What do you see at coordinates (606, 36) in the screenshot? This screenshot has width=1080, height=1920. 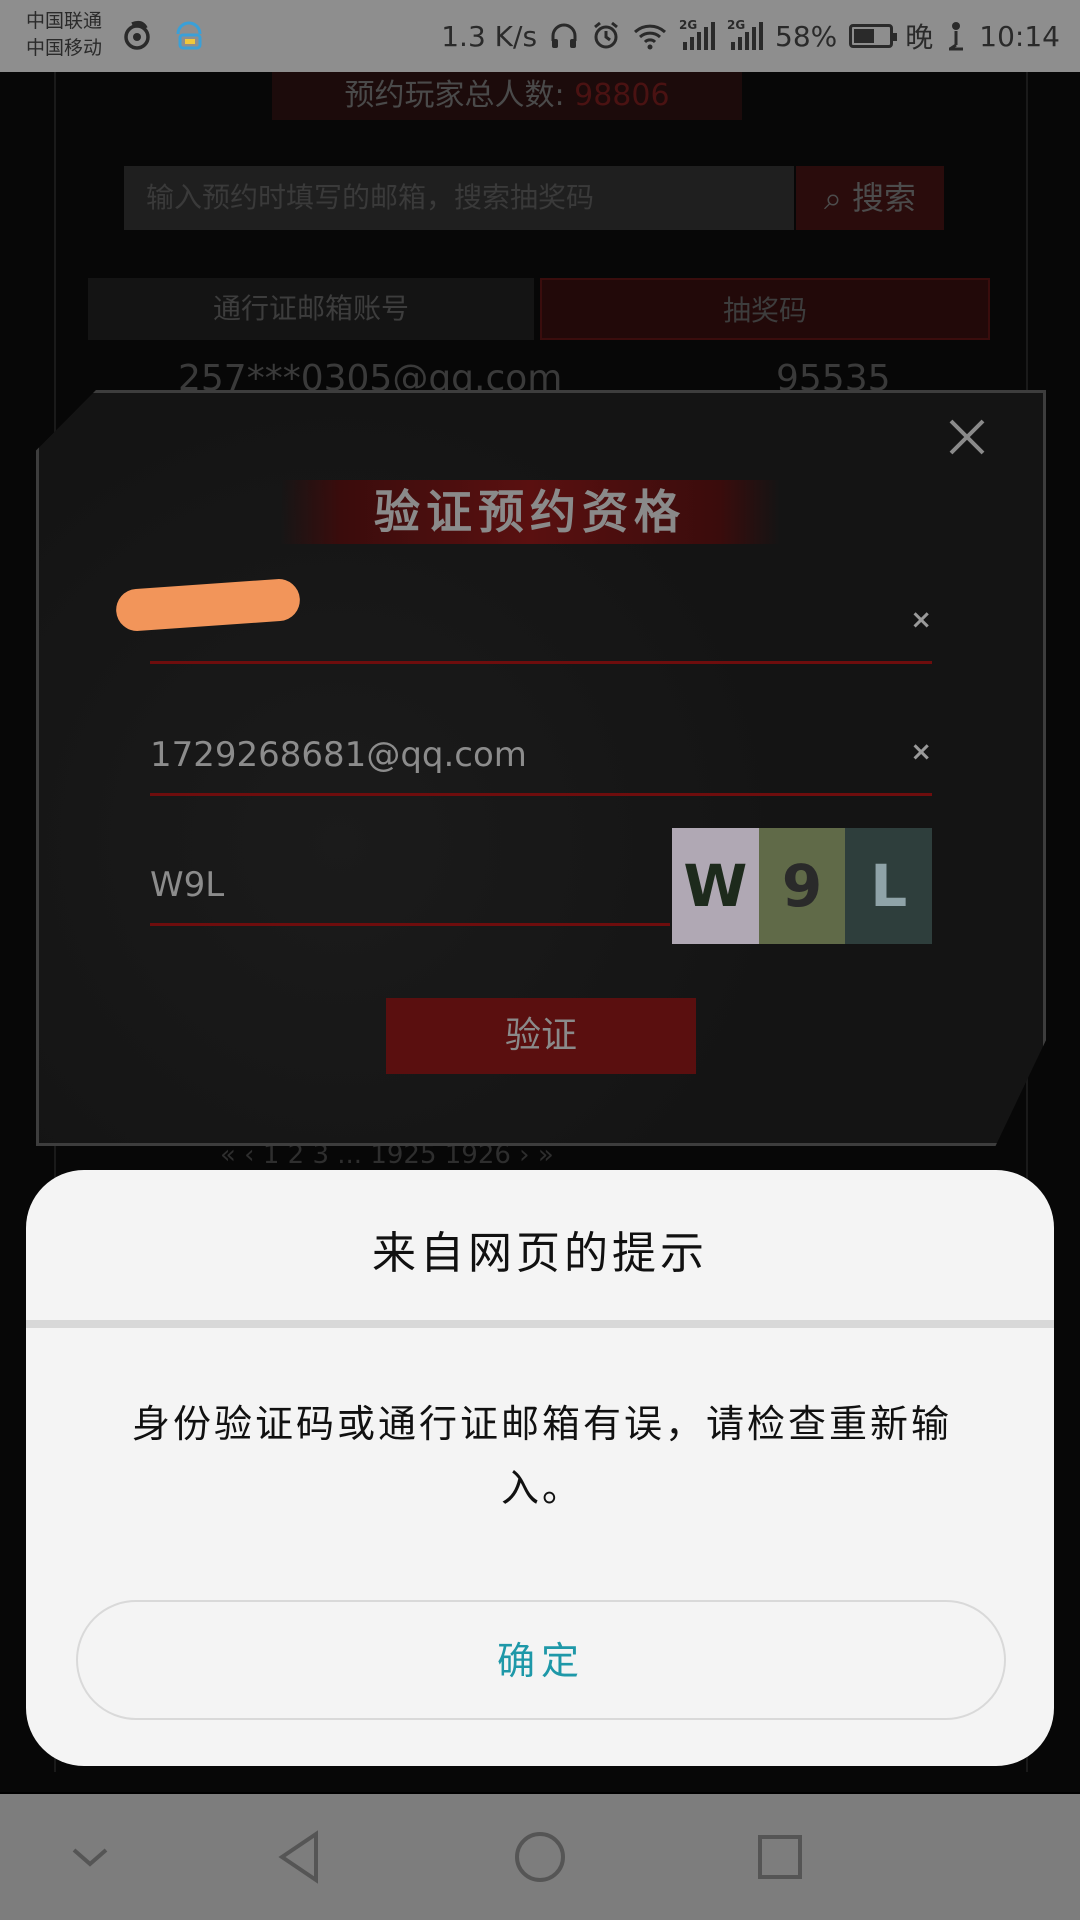 I see `alarm-icon` at bounding box center [606, 36].